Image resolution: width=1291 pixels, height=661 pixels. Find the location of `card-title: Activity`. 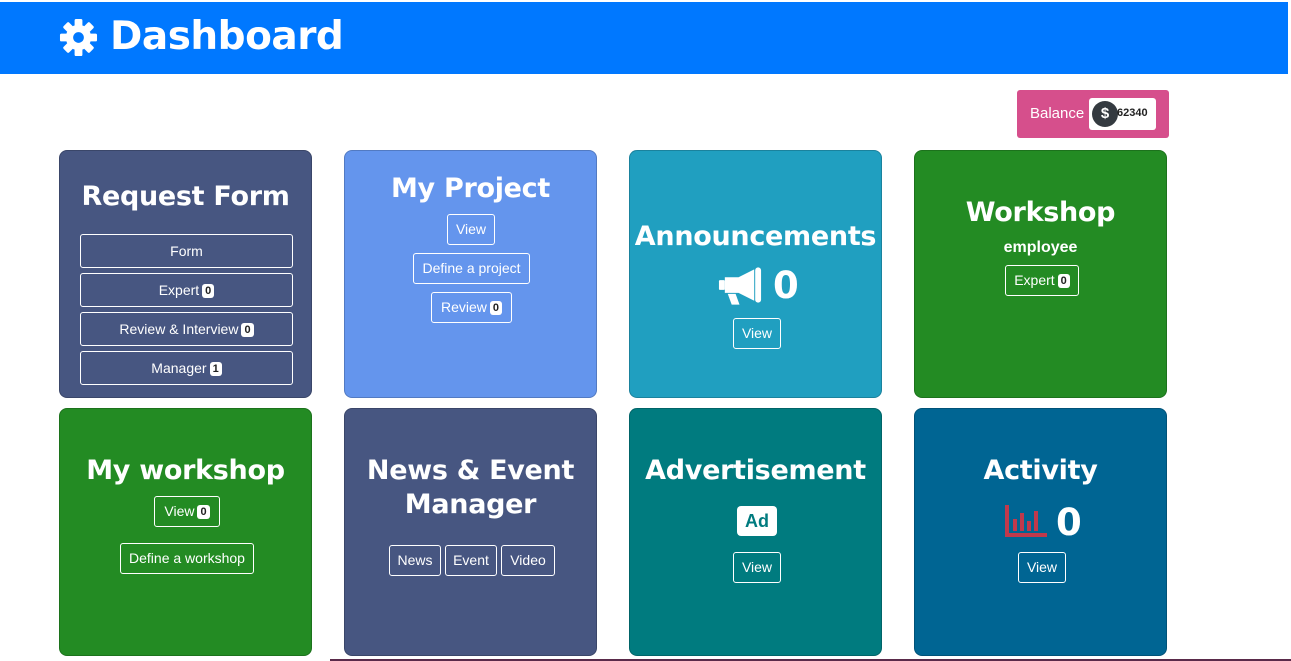

card-title: Activity is located at coordinates (1040, 470).